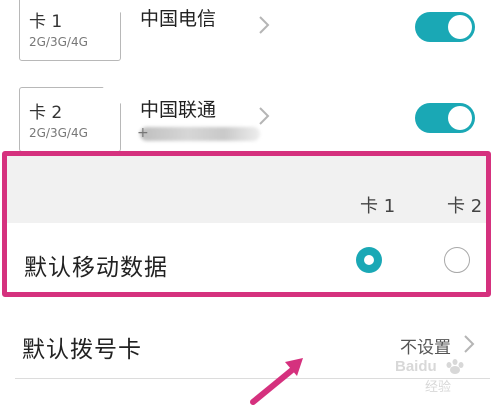  I want to click on radio-dot, so click(369, 260).